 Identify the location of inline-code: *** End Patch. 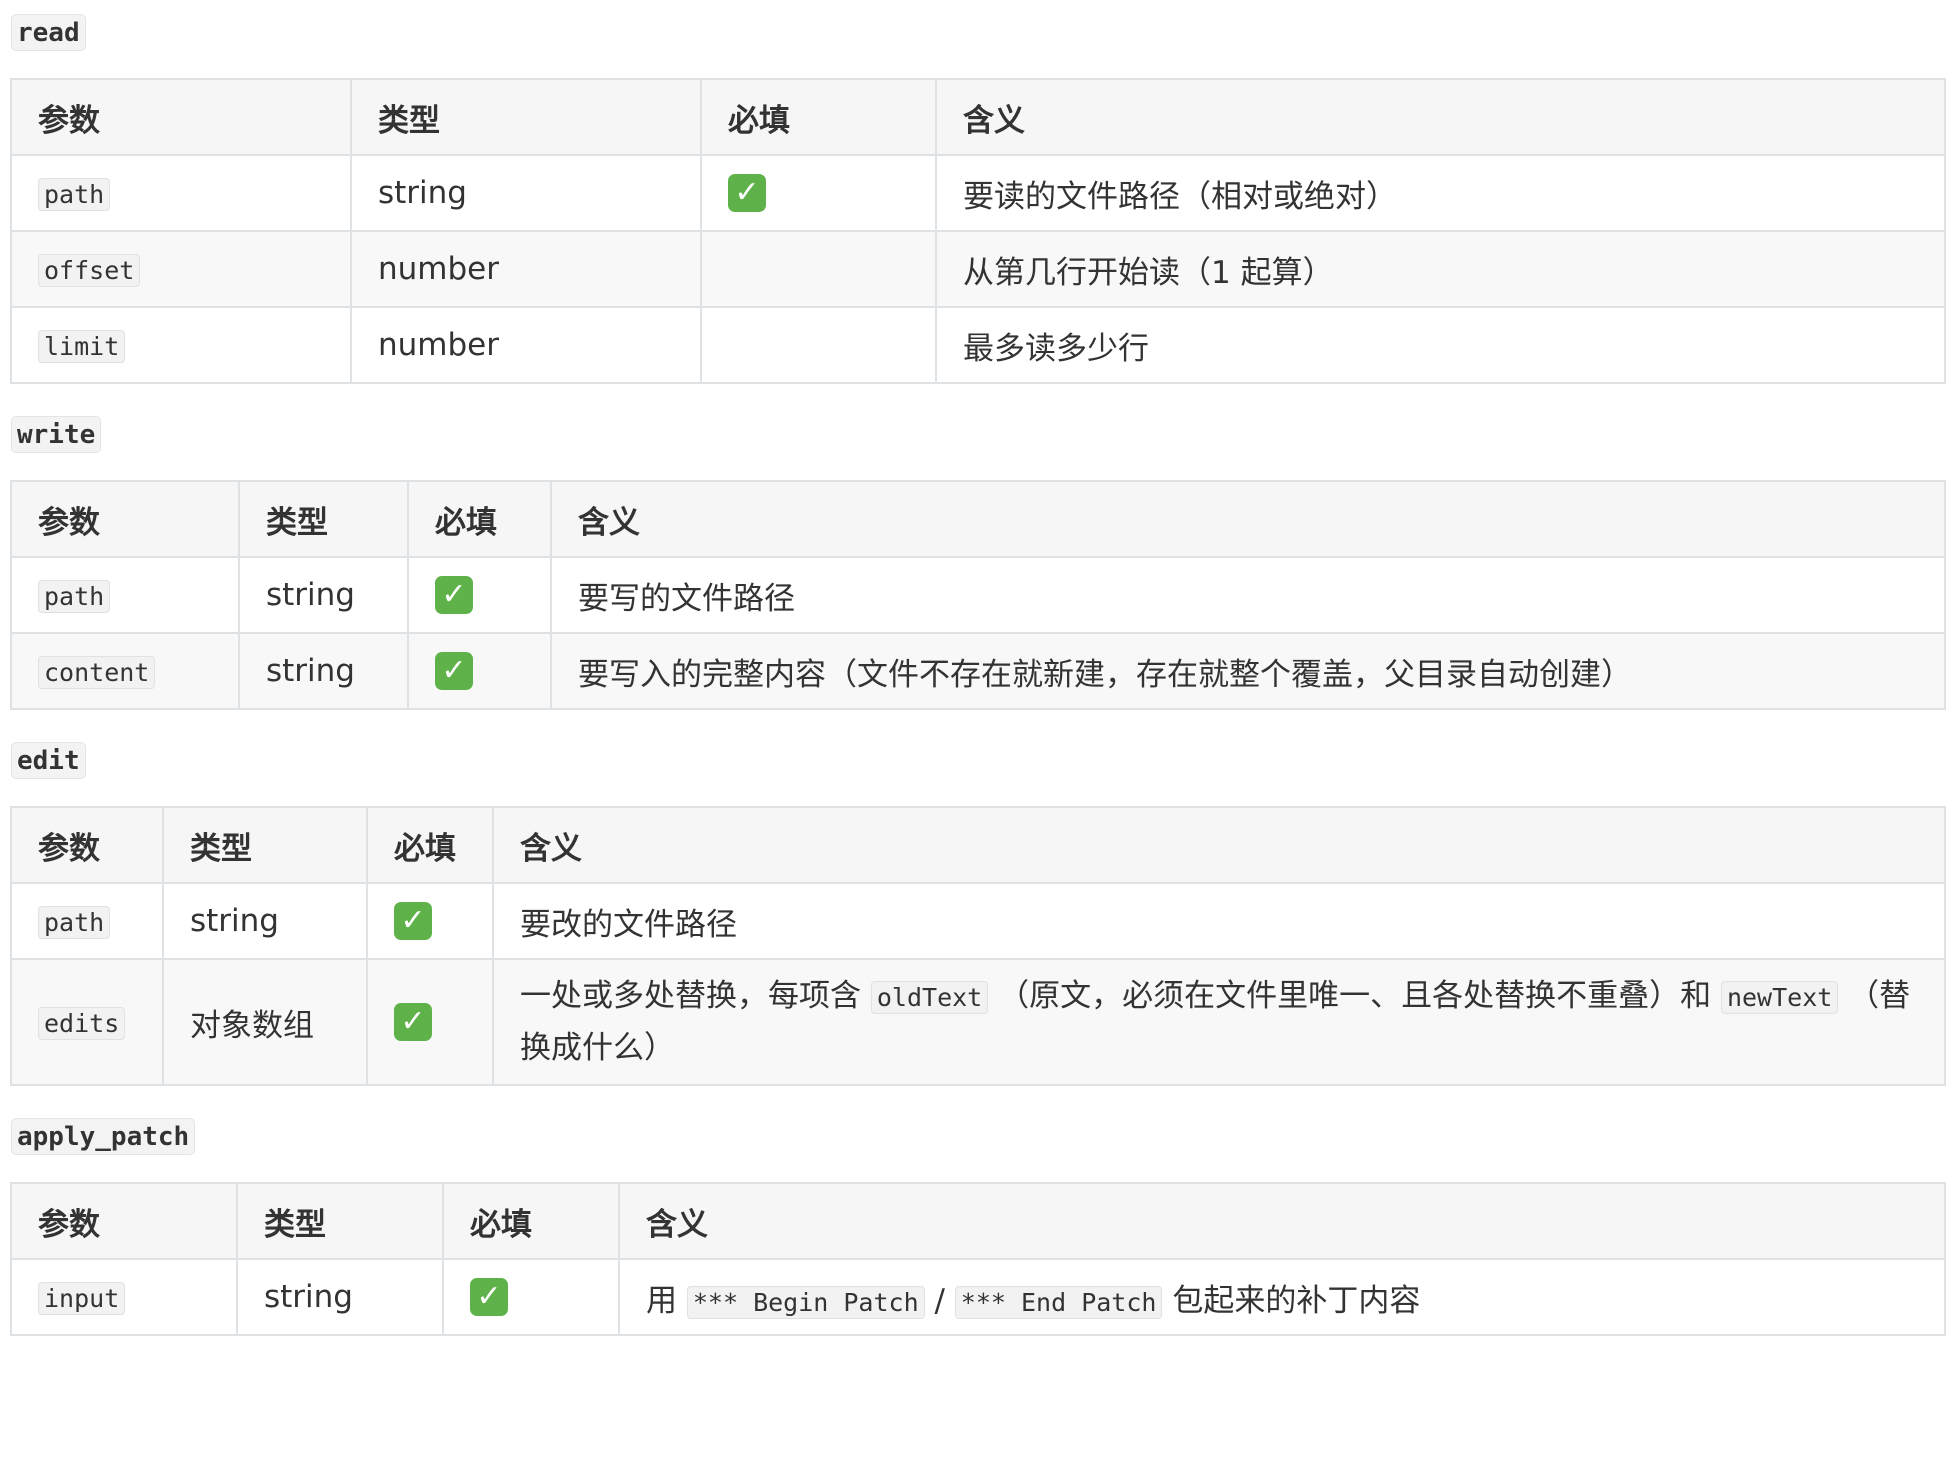
(1058, 1302).